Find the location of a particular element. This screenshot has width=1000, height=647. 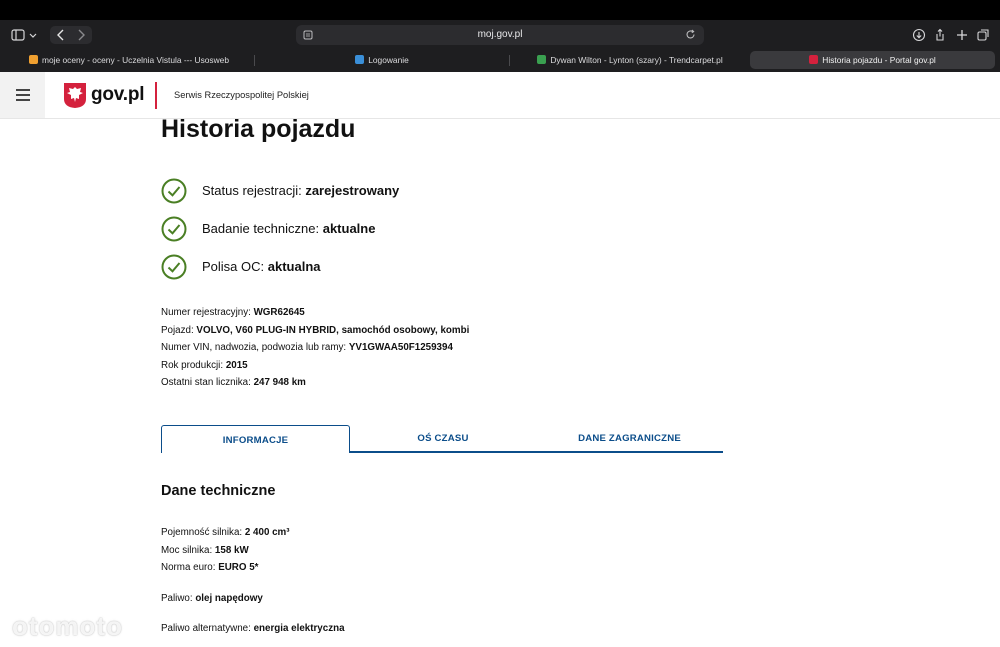

watermark: otomoto is located at coordinates (67, 626).